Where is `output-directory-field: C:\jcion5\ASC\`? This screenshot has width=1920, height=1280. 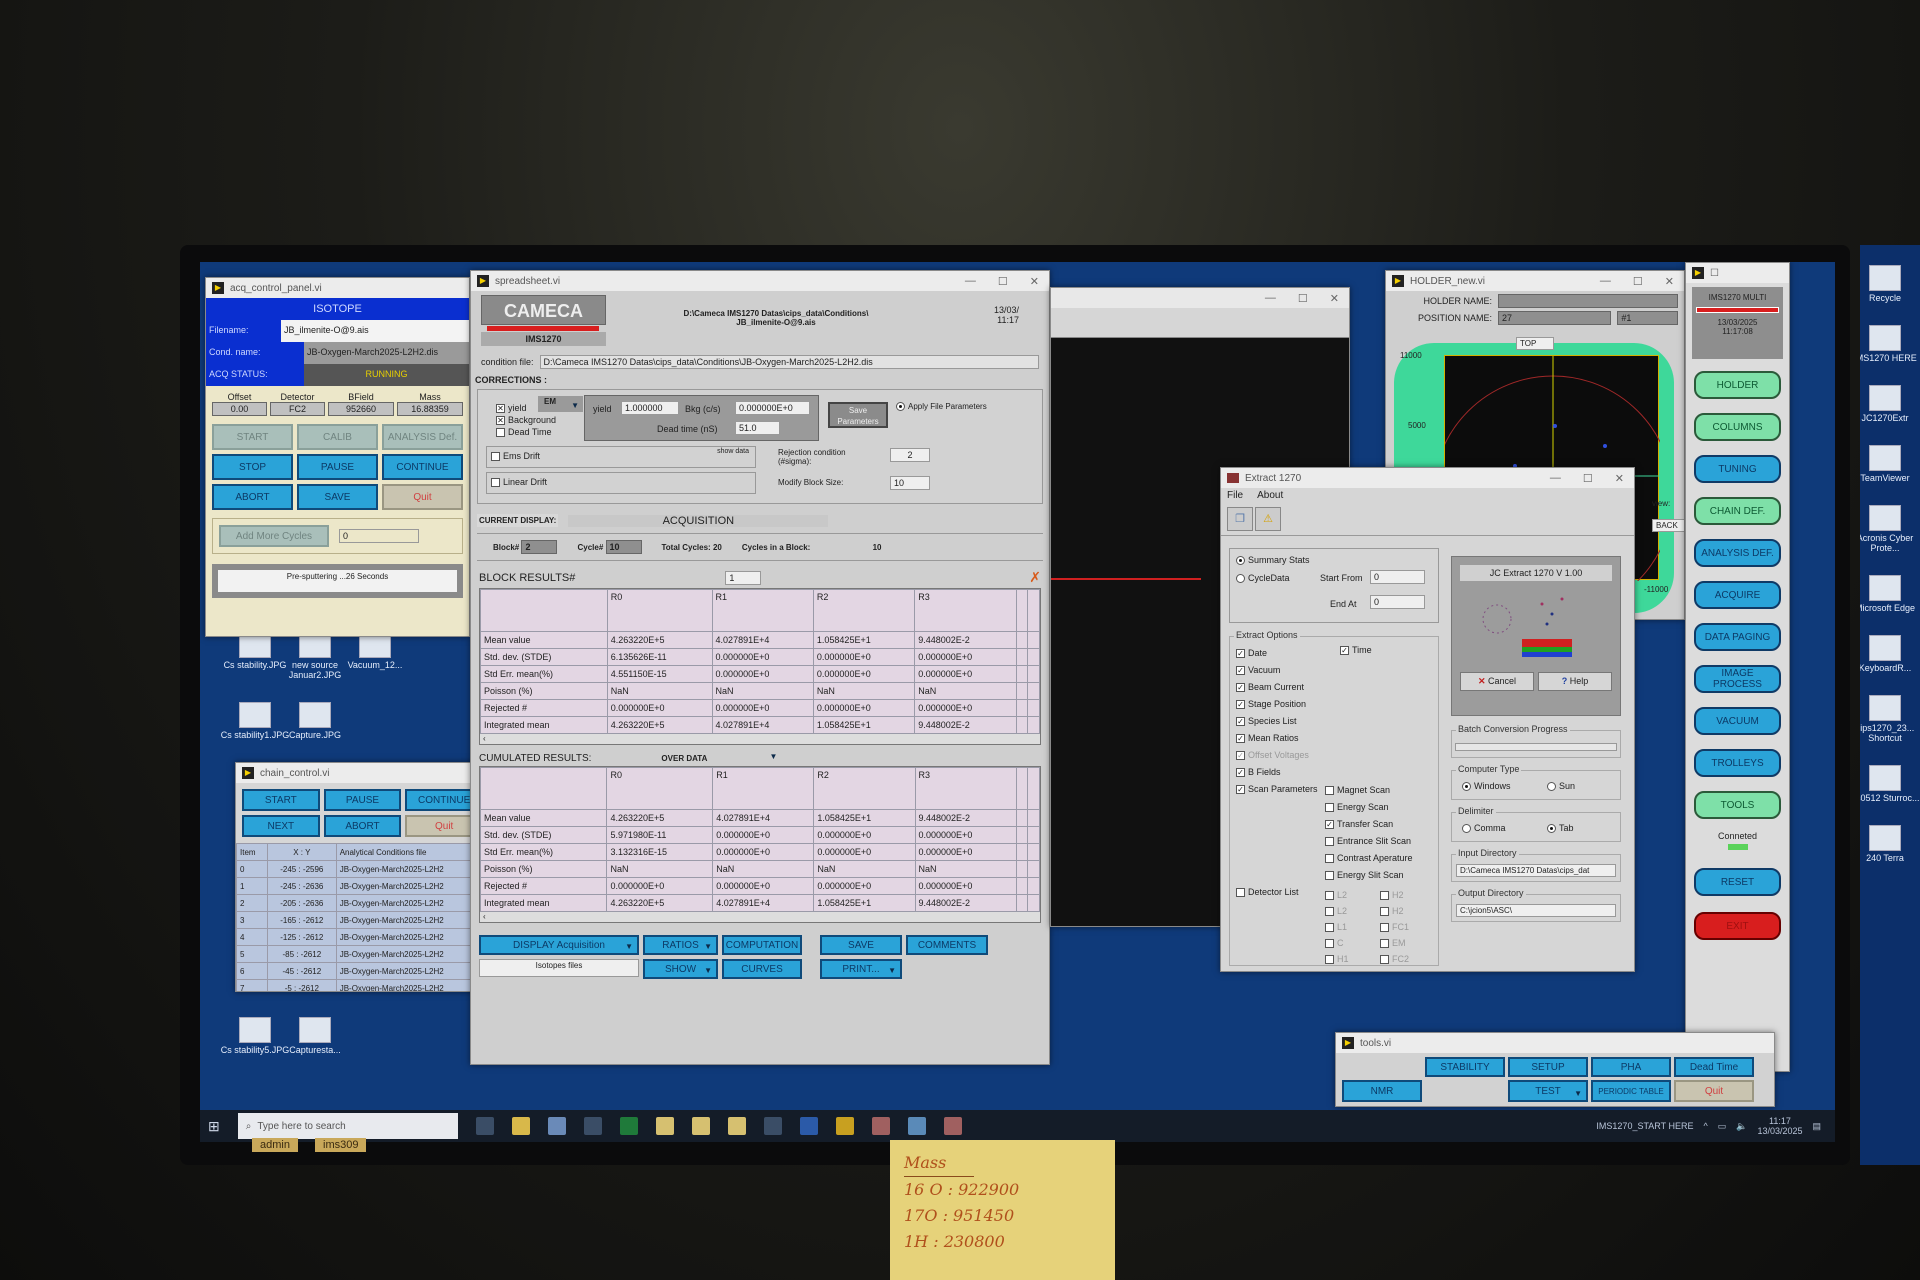
output-directory-field: C:\jcion5\ASC\ is located at coordinates (1536, 910).